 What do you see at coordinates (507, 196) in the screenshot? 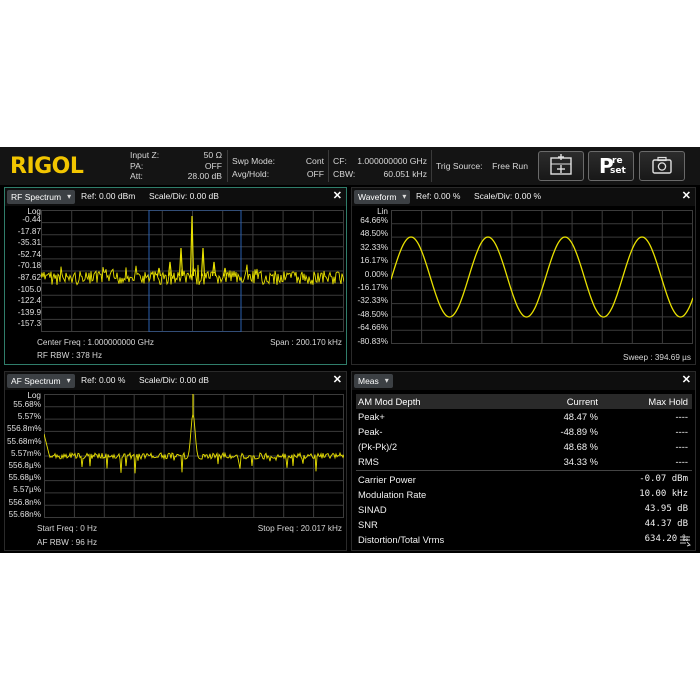
I see `waveform-scale-div: Scale/Div: 0.00 %` at bounding box center [507, 196].